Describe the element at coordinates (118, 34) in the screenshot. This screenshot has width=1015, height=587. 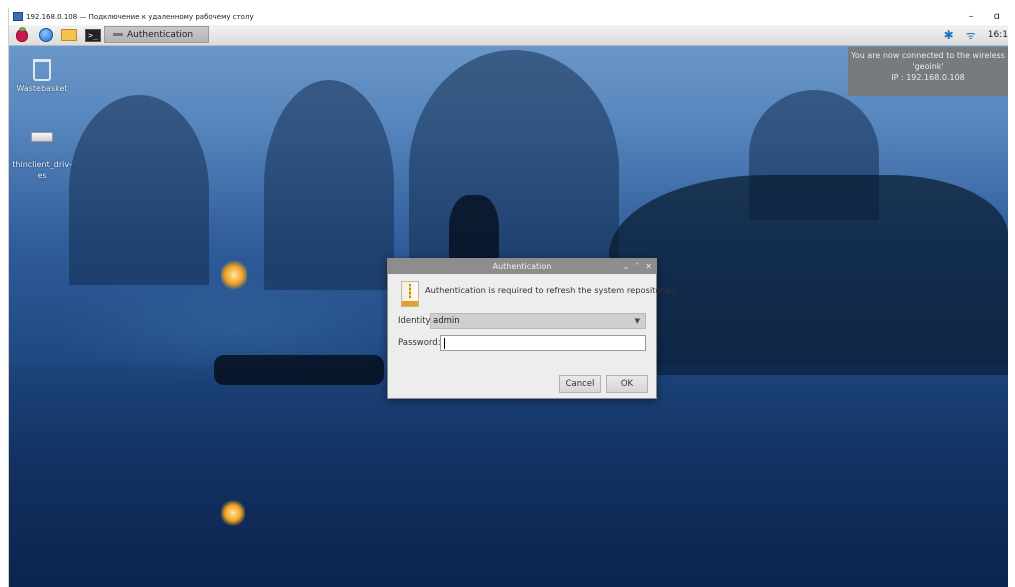
I see `window-icon` at that location.